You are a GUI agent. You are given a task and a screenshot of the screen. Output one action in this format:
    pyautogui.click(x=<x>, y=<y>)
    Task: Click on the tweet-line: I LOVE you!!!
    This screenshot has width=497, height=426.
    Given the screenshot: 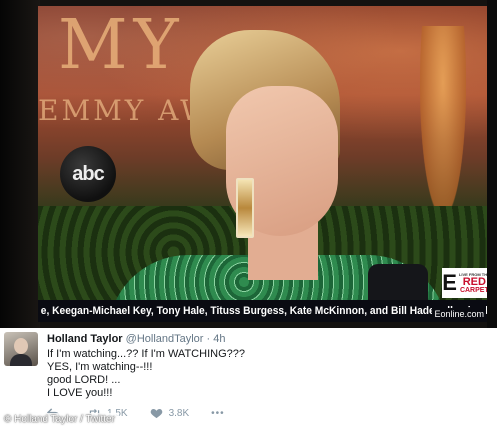 What is the action you would take?
    pyautogui.click(x=80, y=393)
    